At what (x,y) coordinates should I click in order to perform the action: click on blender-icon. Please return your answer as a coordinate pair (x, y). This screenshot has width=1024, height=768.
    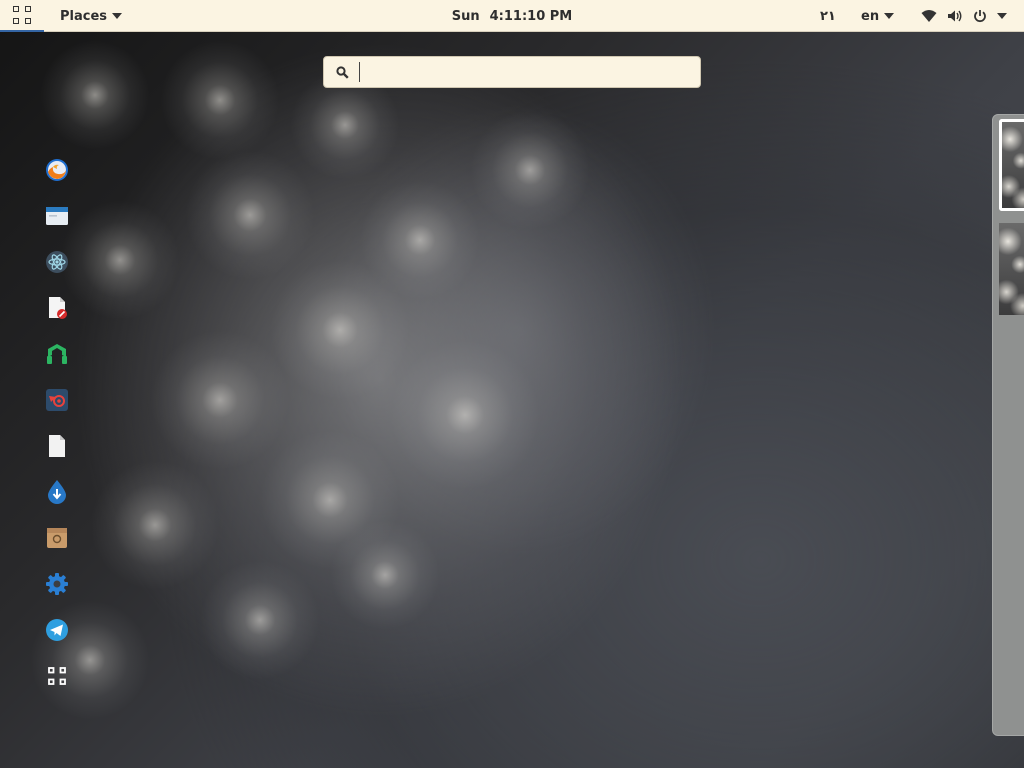
    Looking at the image, I should click on (57, 400).